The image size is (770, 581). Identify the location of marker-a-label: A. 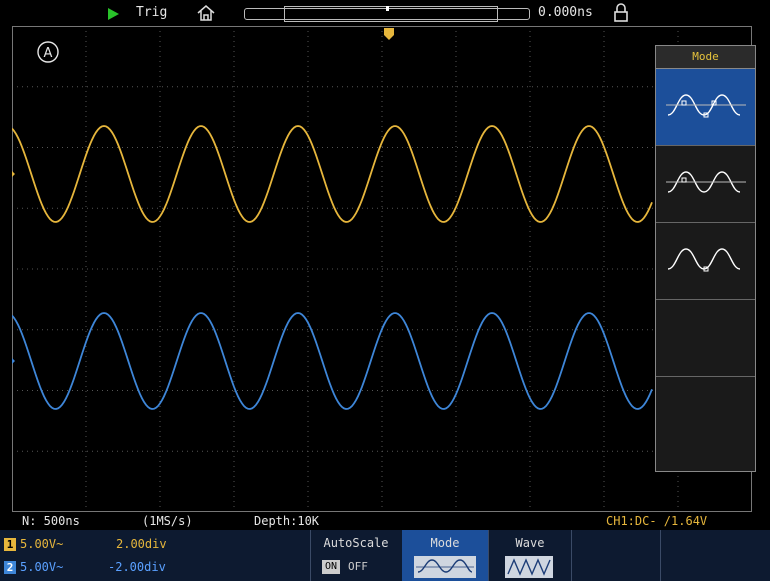
(48, 53).